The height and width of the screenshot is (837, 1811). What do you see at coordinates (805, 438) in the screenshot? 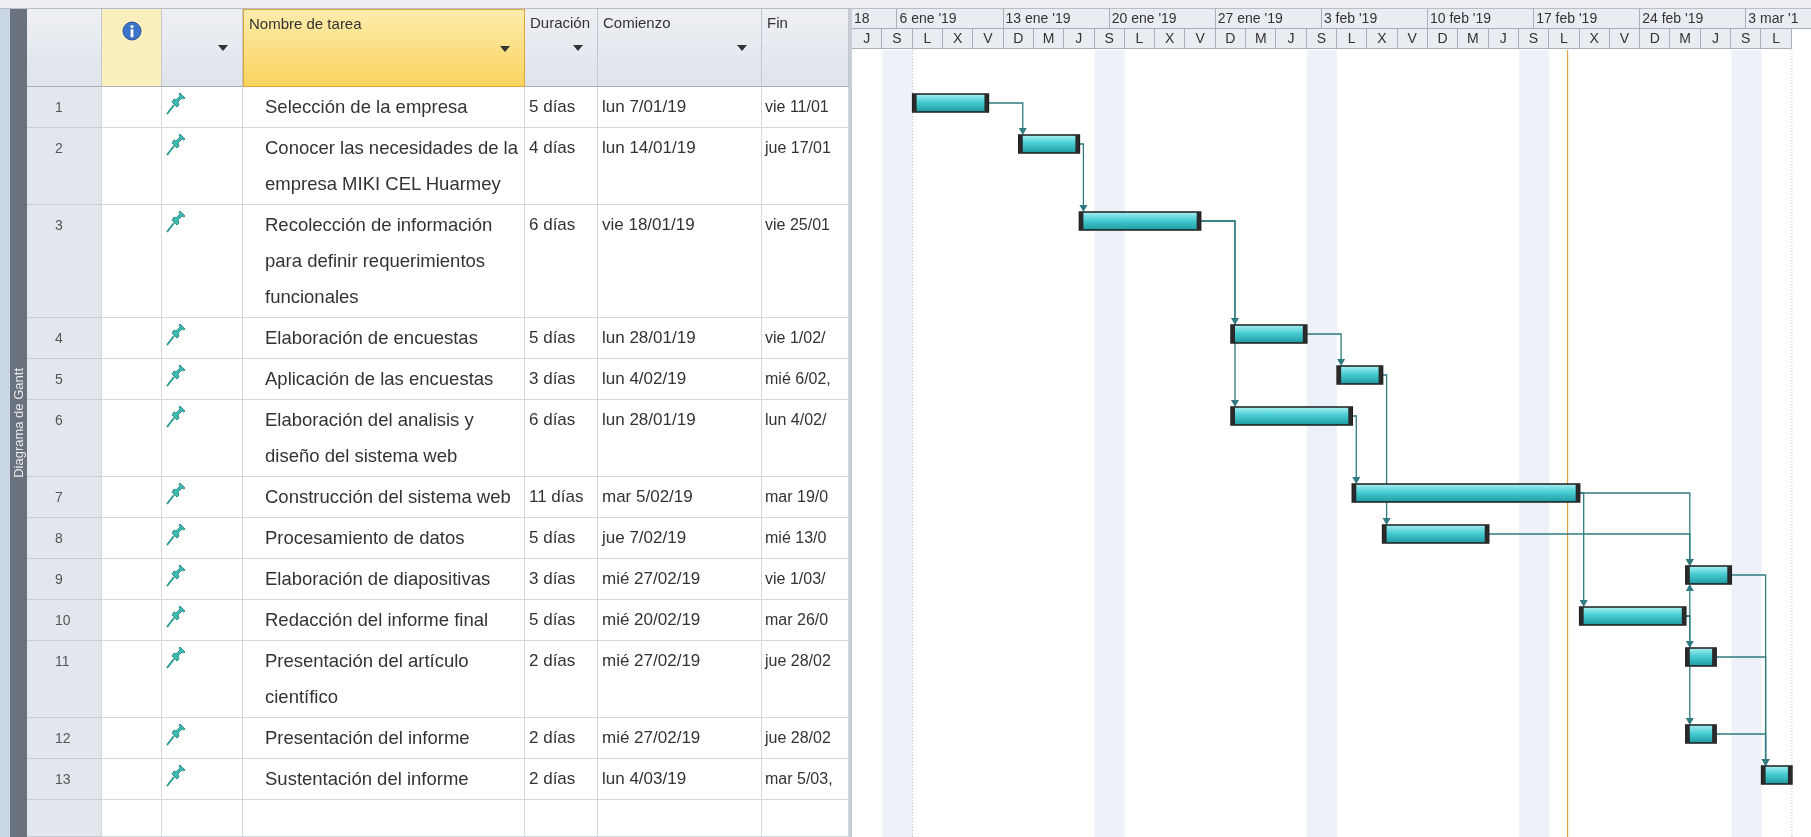
I see `finish-date-cell: lun 4/02/` at bounding box center [805, 438].